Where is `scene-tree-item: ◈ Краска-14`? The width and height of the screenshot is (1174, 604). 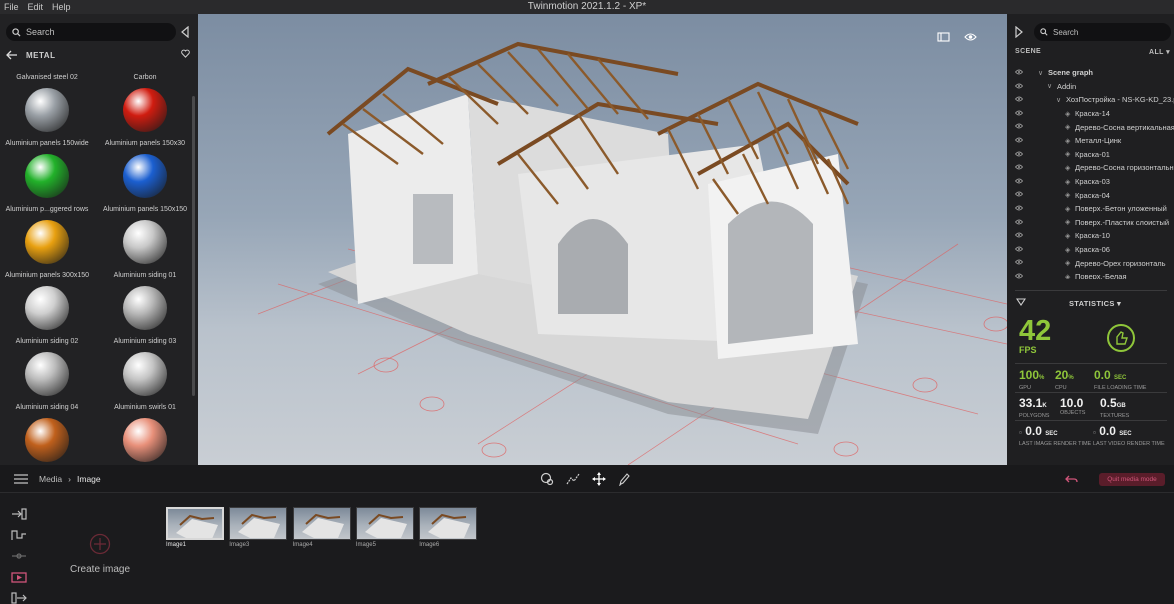
scene-tree-item: ◈ Краска-14 is located at coordinates (1090, 114).